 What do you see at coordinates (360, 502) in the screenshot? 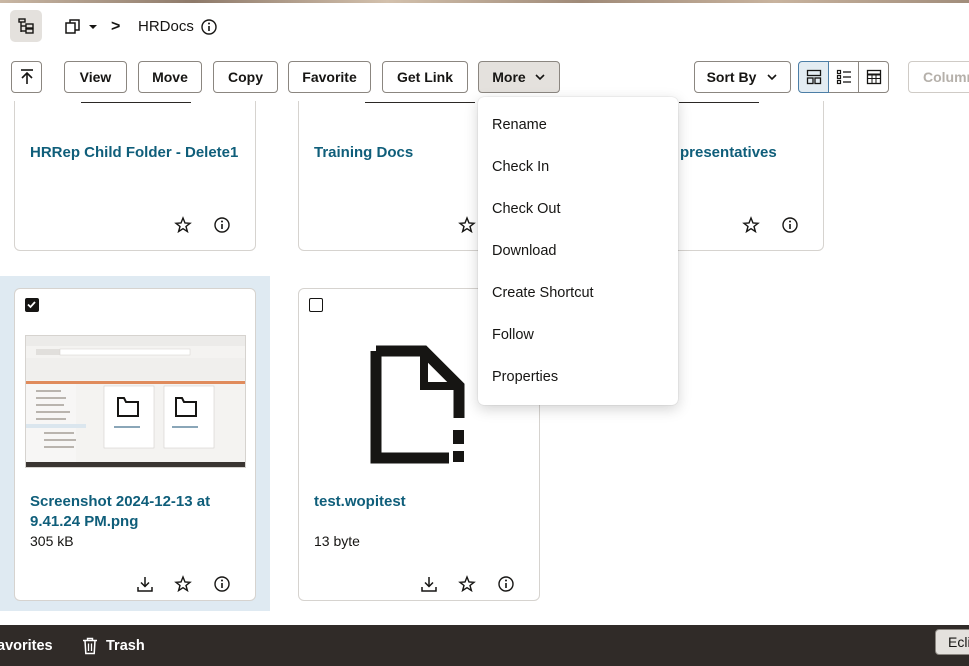
I see `card-title-link: test.wopitest` at bounding box center [360, 502].